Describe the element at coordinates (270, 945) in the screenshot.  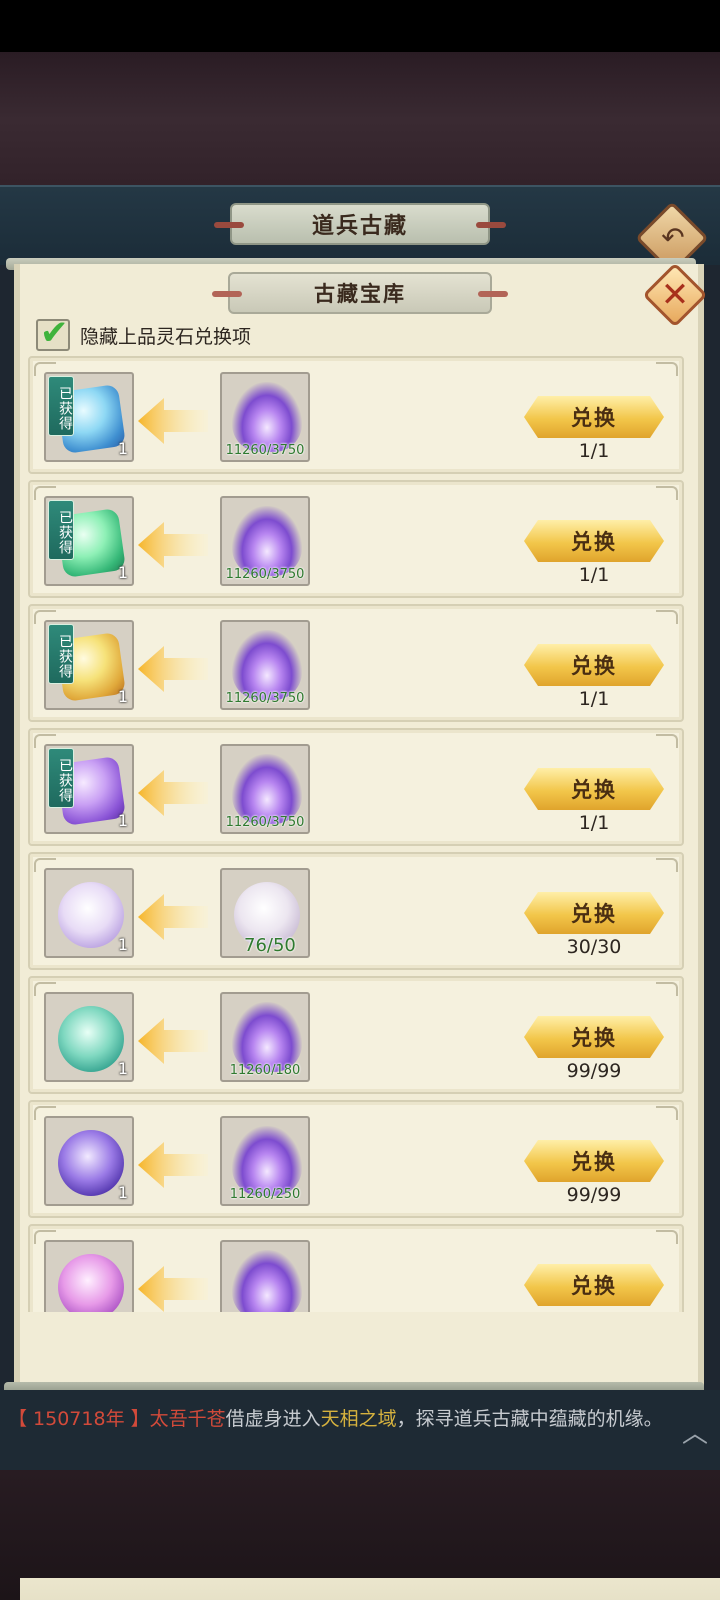
I see `cost-count: 76/50` at that location.